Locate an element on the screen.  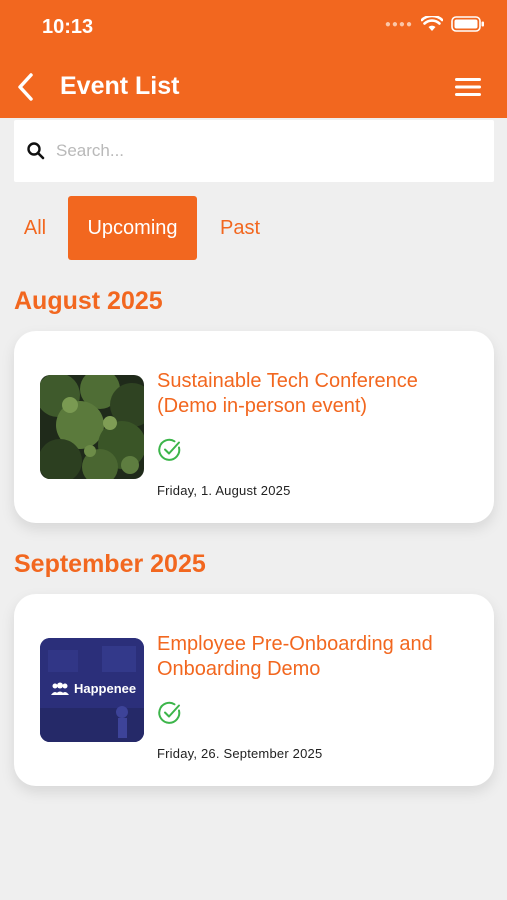
status-time: 10:13 is located at coordinates (68, 27).